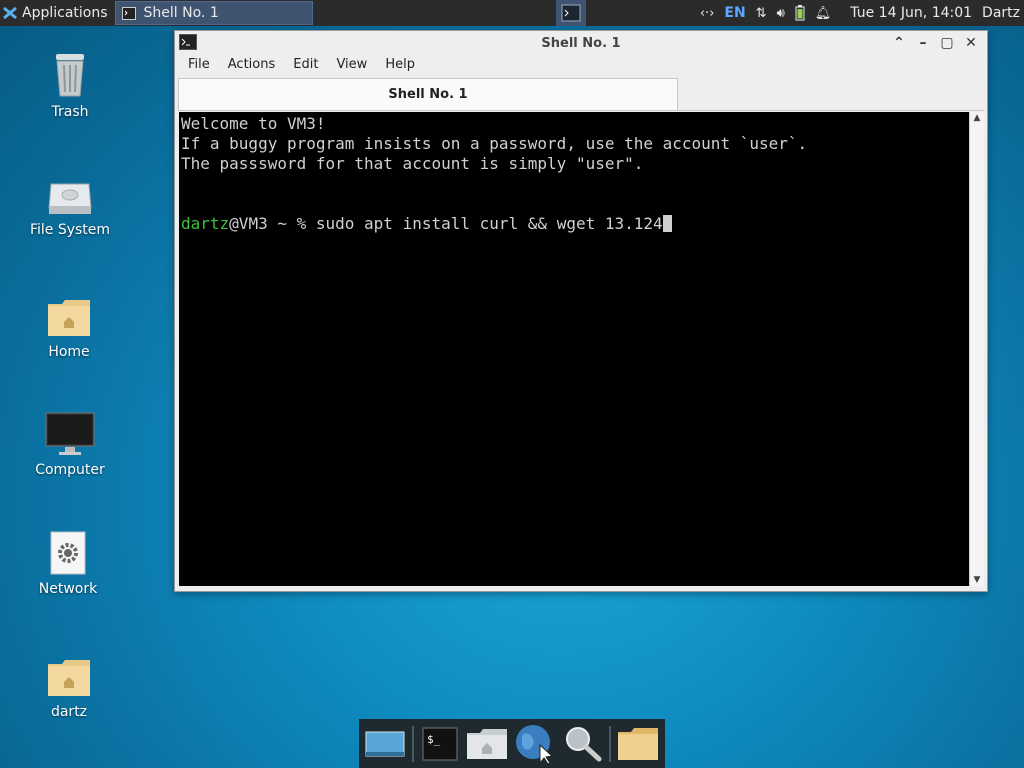  I want to click on transfer-arrows-icon: ⇅, so click(761, 13).